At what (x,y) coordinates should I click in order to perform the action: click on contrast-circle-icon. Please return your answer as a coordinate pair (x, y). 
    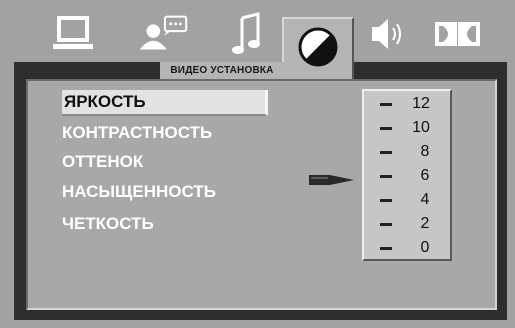
    Looking at the image, I should click on (318, 47).